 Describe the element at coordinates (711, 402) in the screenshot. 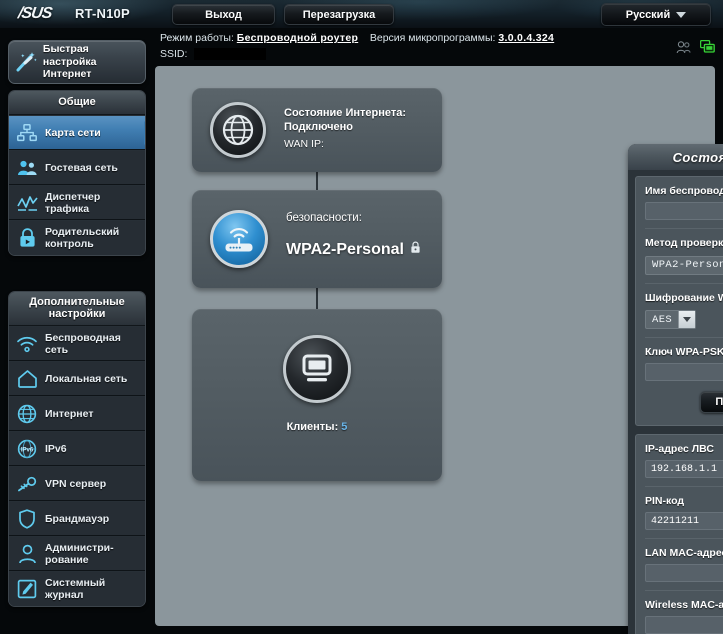

I see `apply-button: Применить` at that location.